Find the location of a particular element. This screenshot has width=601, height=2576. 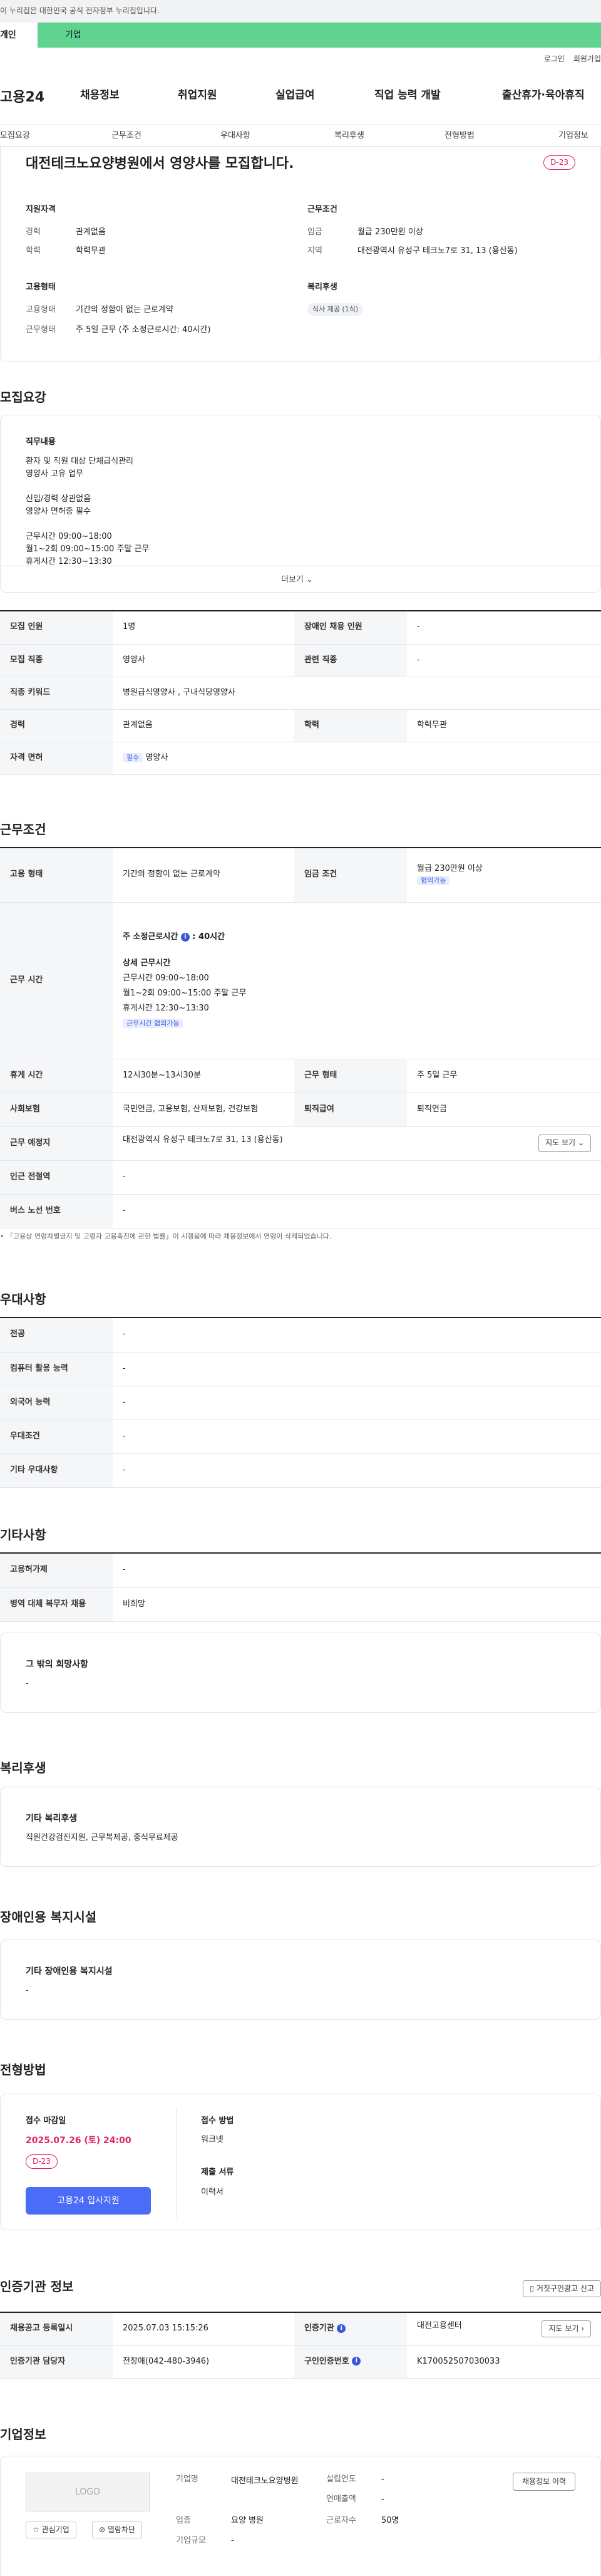

row-value: 전창애(042-480-3946) is located at coordinates (203, 2362).